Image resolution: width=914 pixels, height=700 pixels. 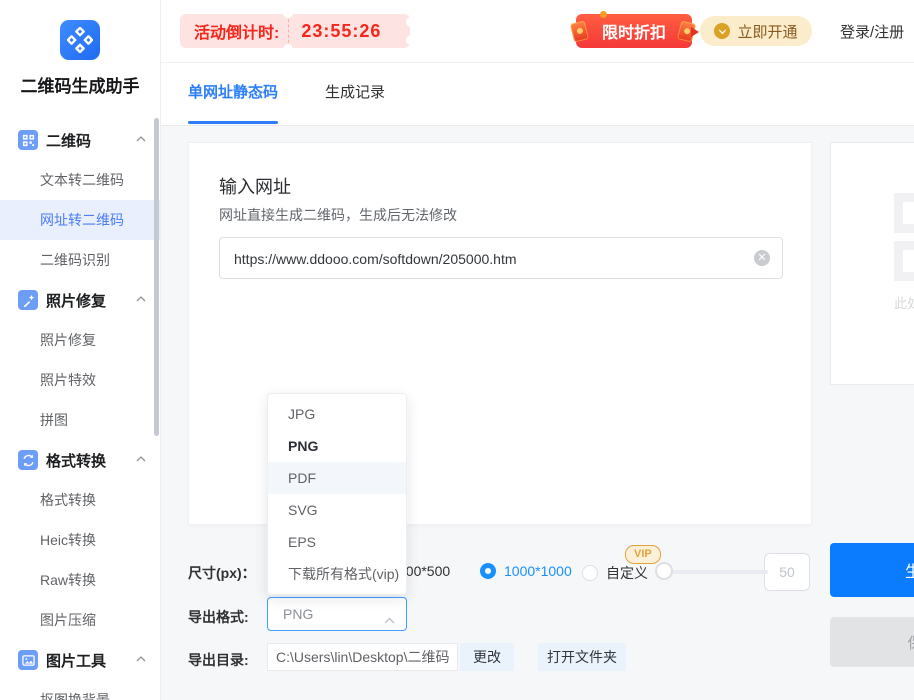 What do you see at coordinates (218, 660) in the screenshot?
I see `export-dir-label: 导出目录:` at bounding box center [218, 660].